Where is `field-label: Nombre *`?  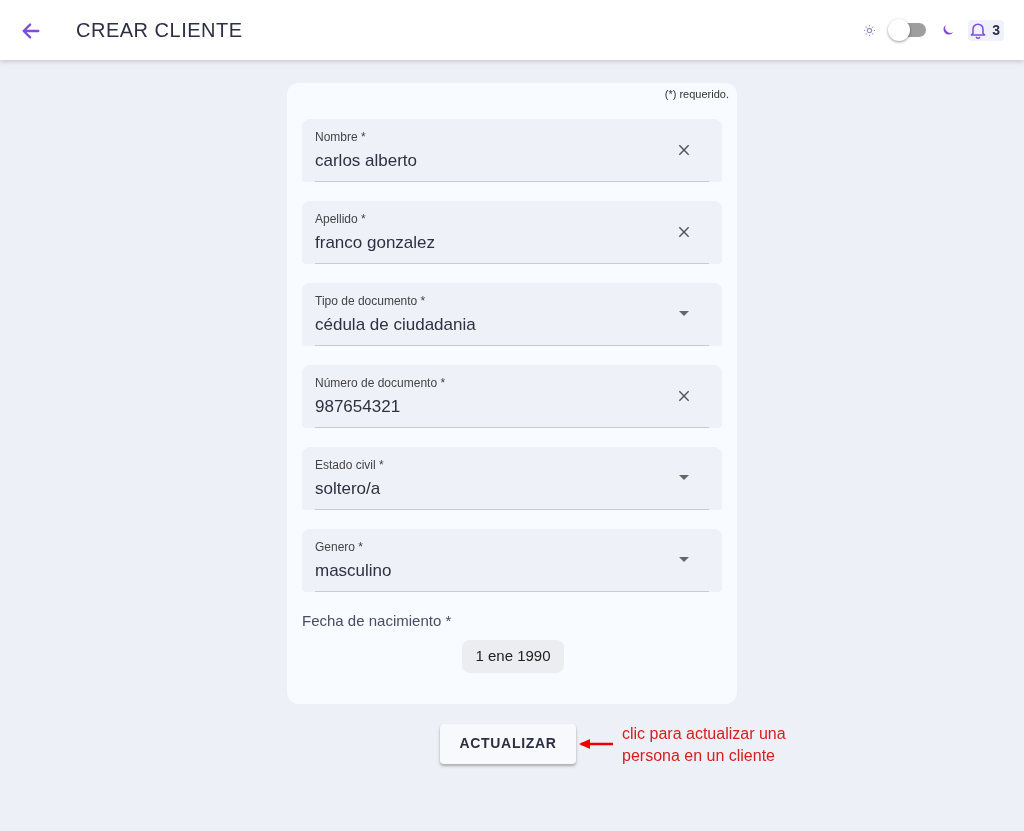
field-label: Nombre * is located at coordinates (341, 137).